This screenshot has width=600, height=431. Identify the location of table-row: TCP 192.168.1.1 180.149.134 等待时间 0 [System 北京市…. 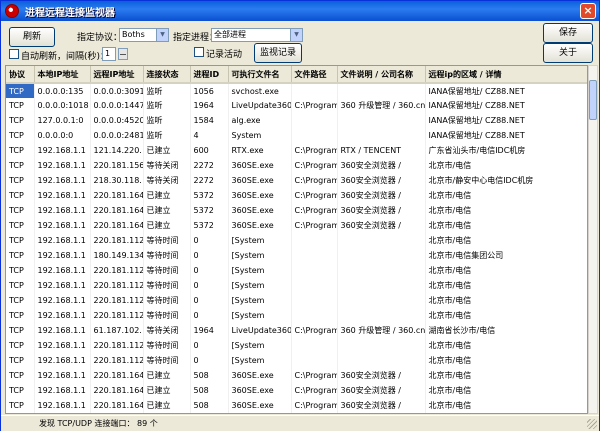
(296, 255).